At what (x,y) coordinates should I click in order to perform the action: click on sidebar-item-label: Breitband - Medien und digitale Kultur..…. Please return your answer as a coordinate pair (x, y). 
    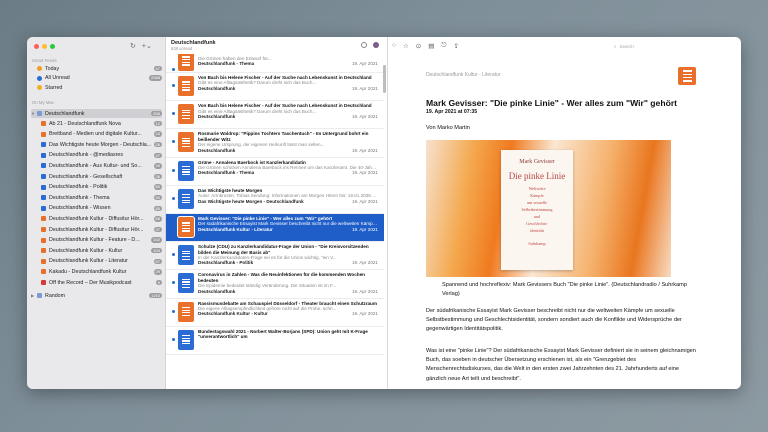
    Looking at the image, I should click on (95, 134).